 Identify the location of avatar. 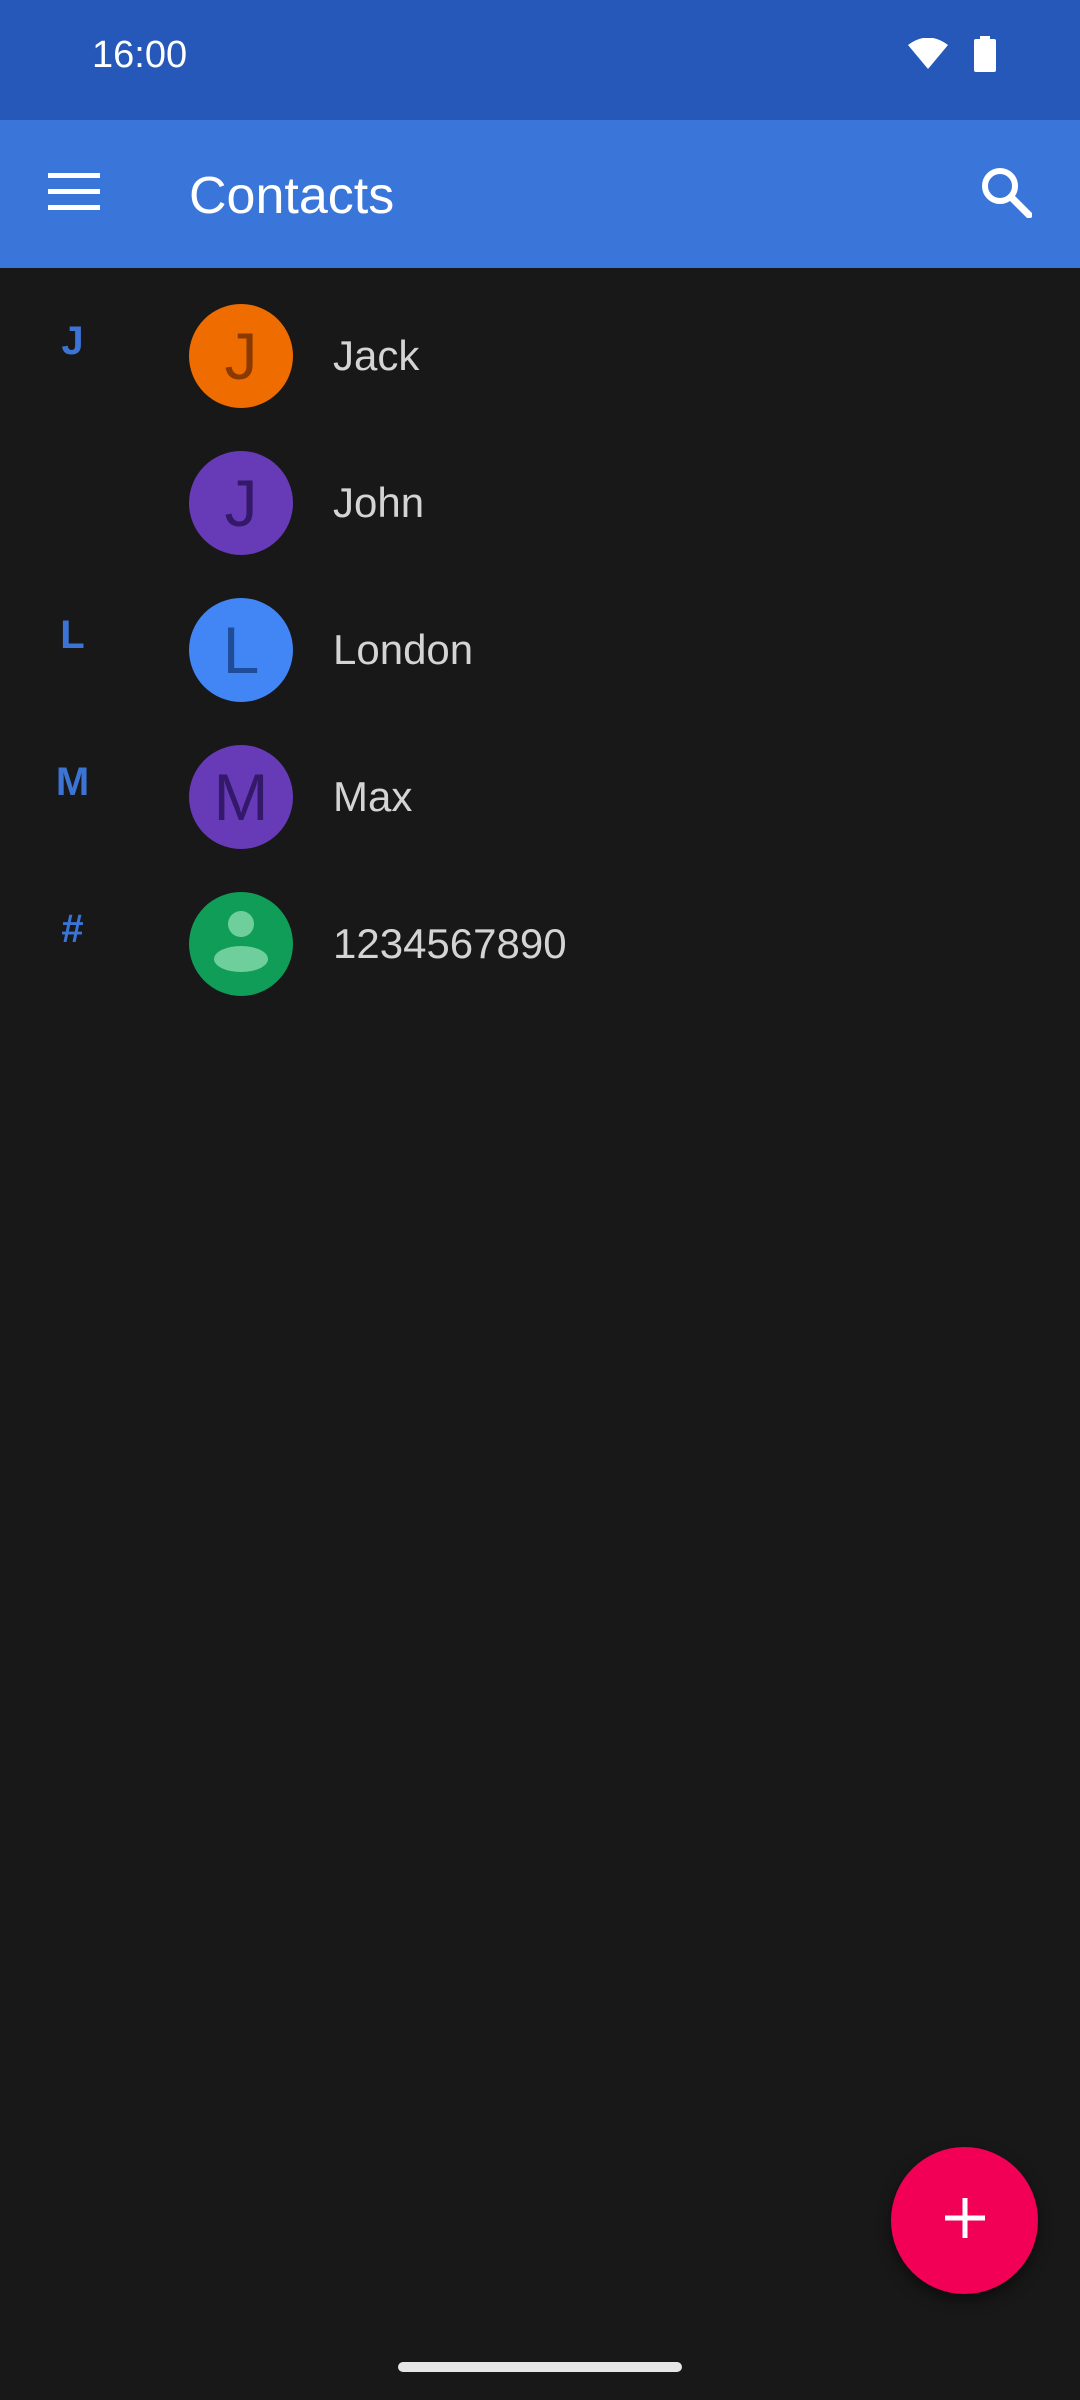
(241, 944).